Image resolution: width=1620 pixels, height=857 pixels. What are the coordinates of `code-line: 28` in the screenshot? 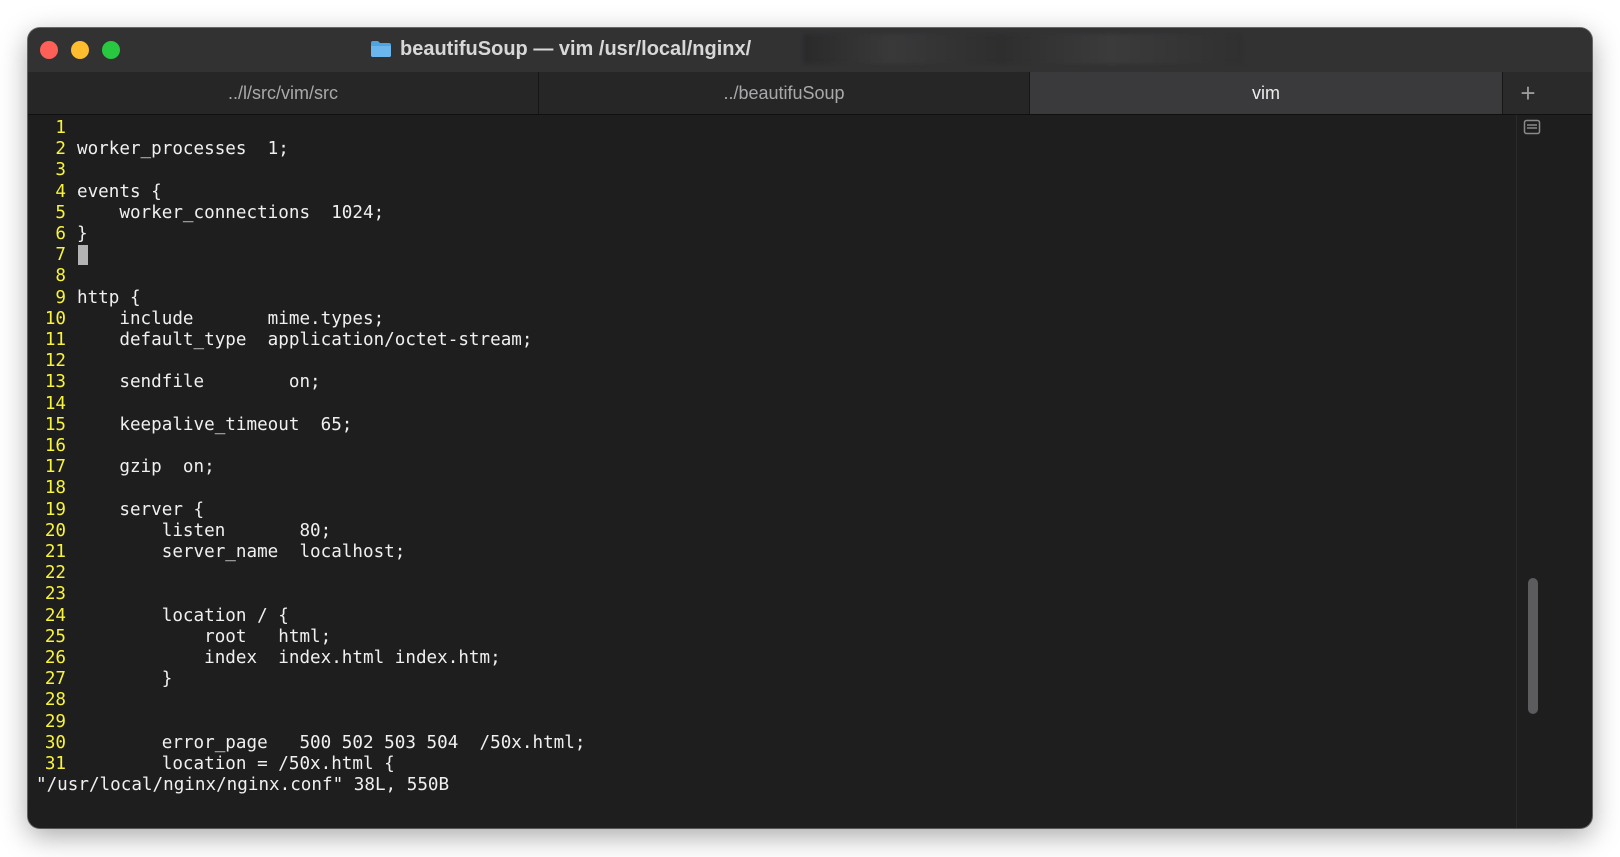 It's located at (52, 700).